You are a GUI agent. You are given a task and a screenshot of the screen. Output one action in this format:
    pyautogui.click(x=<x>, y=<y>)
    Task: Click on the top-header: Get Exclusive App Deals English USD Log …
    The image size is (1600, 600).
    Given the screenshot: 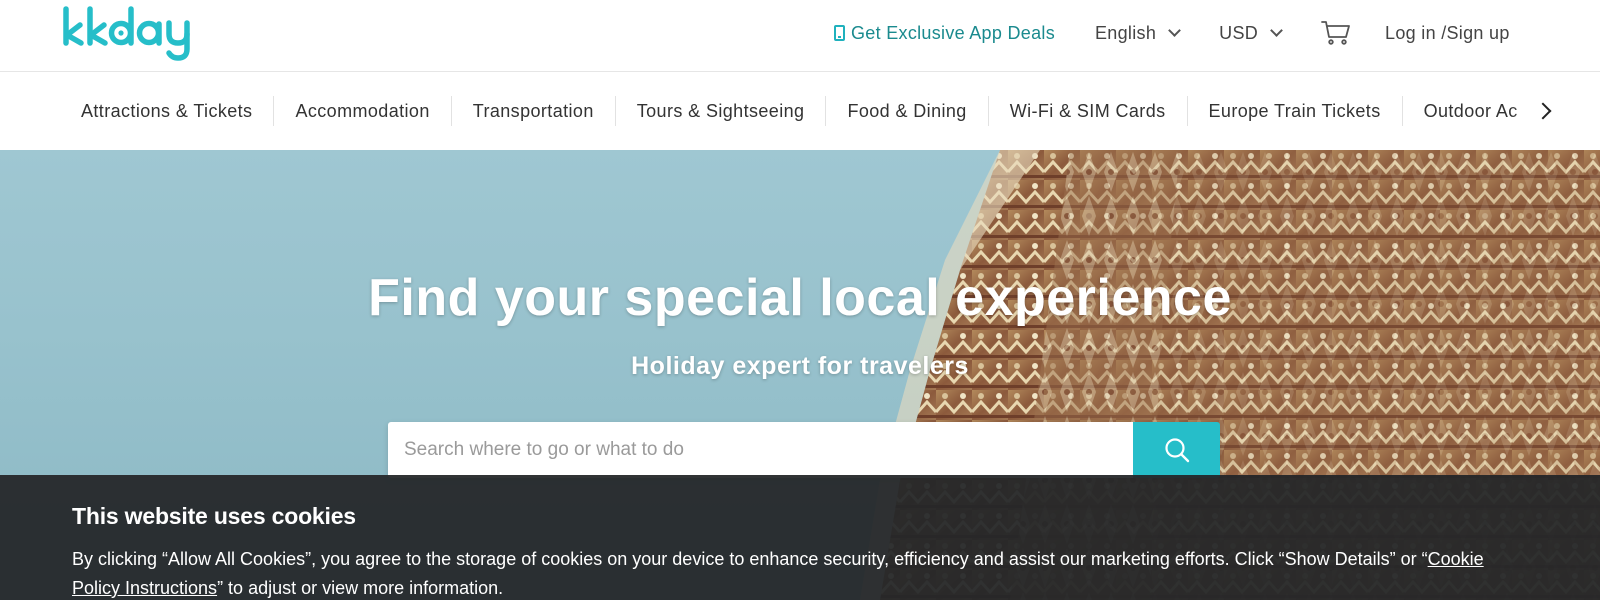 What is the action you would take?
    pyautogui.click(x=800, y=36)
    